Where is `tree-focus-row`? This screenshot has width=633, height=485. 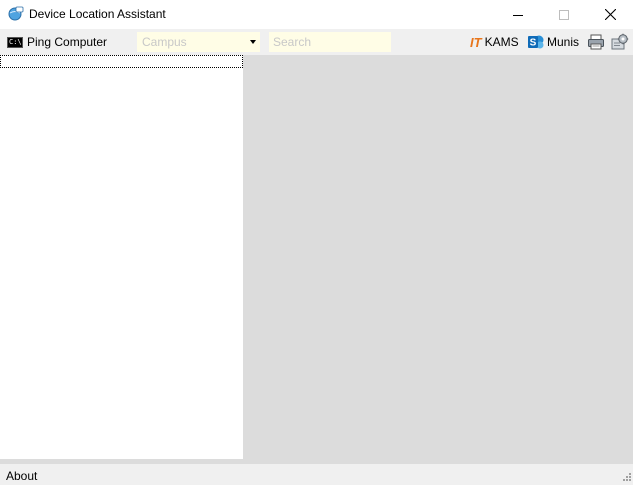
tree-focus-row is located at coordinates (121, 61).